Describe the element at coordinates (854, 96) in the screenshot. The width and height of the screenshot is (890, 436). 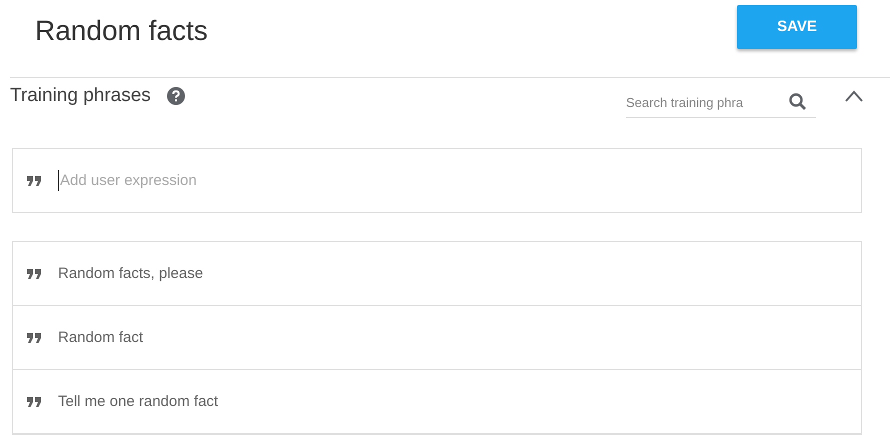
I see `collapse-icon` at that location.